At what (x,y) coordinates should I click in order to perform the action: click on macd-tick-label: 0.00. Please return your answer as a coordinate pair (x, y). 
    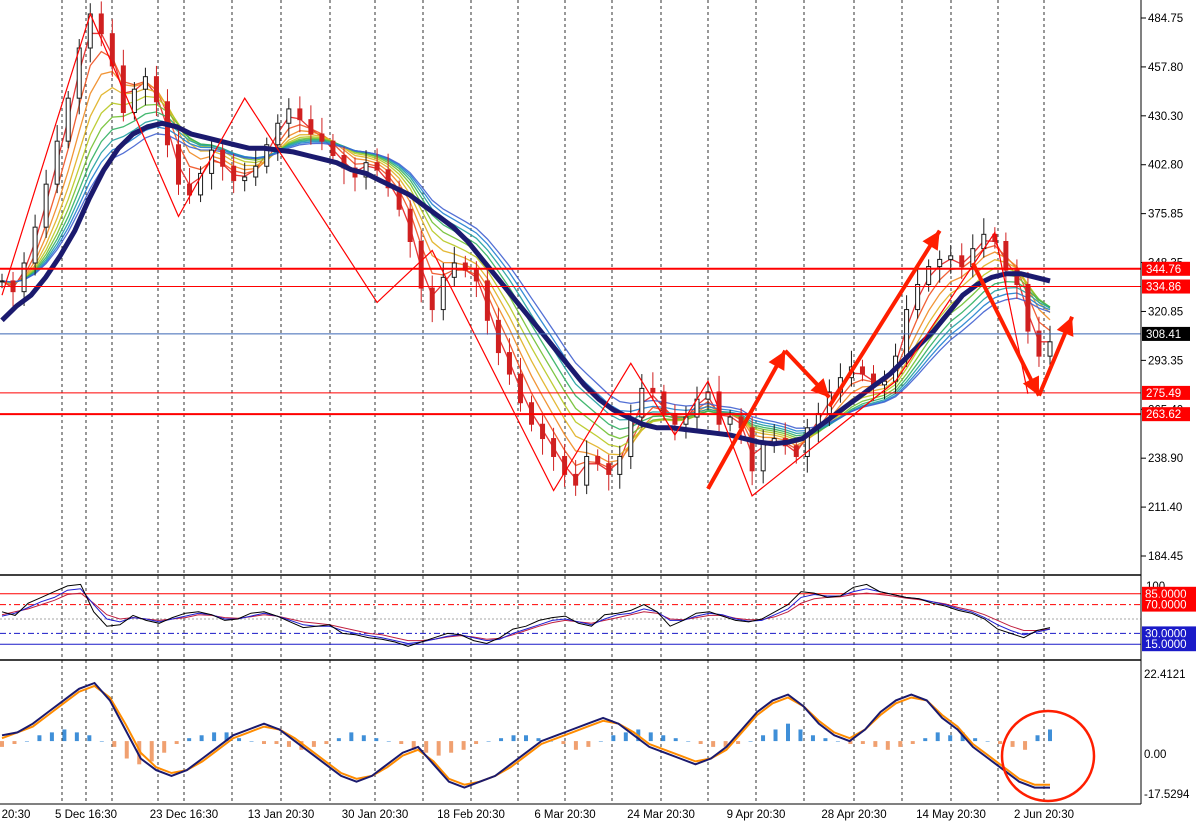
    Looking at the image, I should click on (1155, 755).